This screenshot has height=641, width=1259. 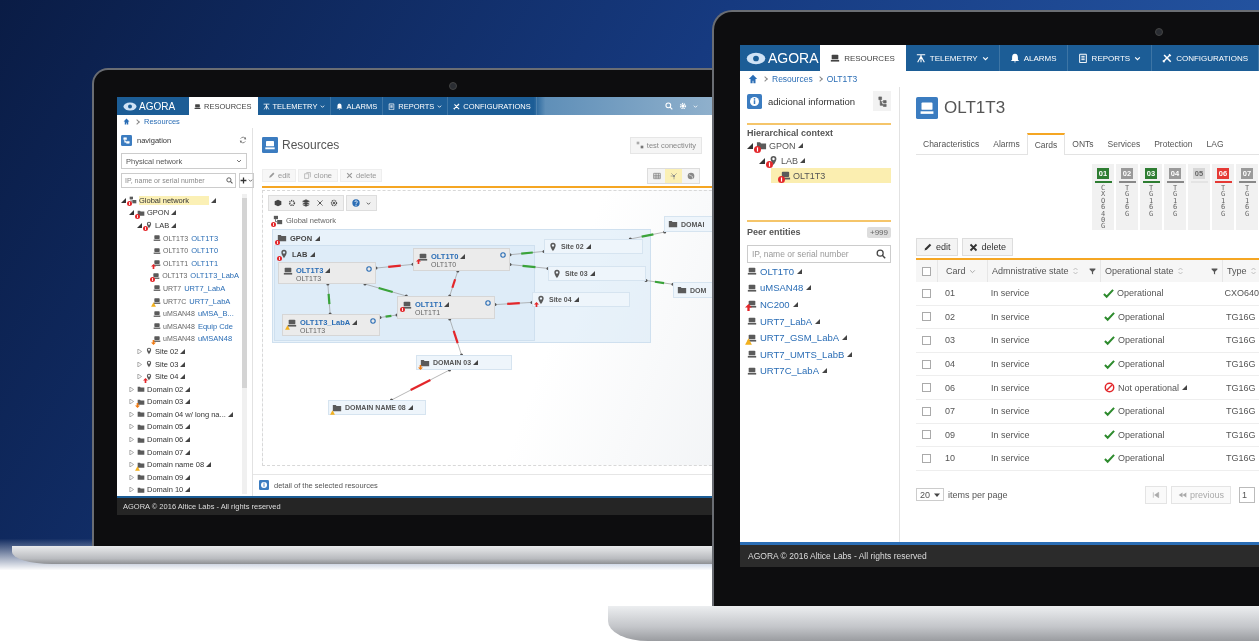 I want to click on refresh-icon, so click(x=243, y=140).